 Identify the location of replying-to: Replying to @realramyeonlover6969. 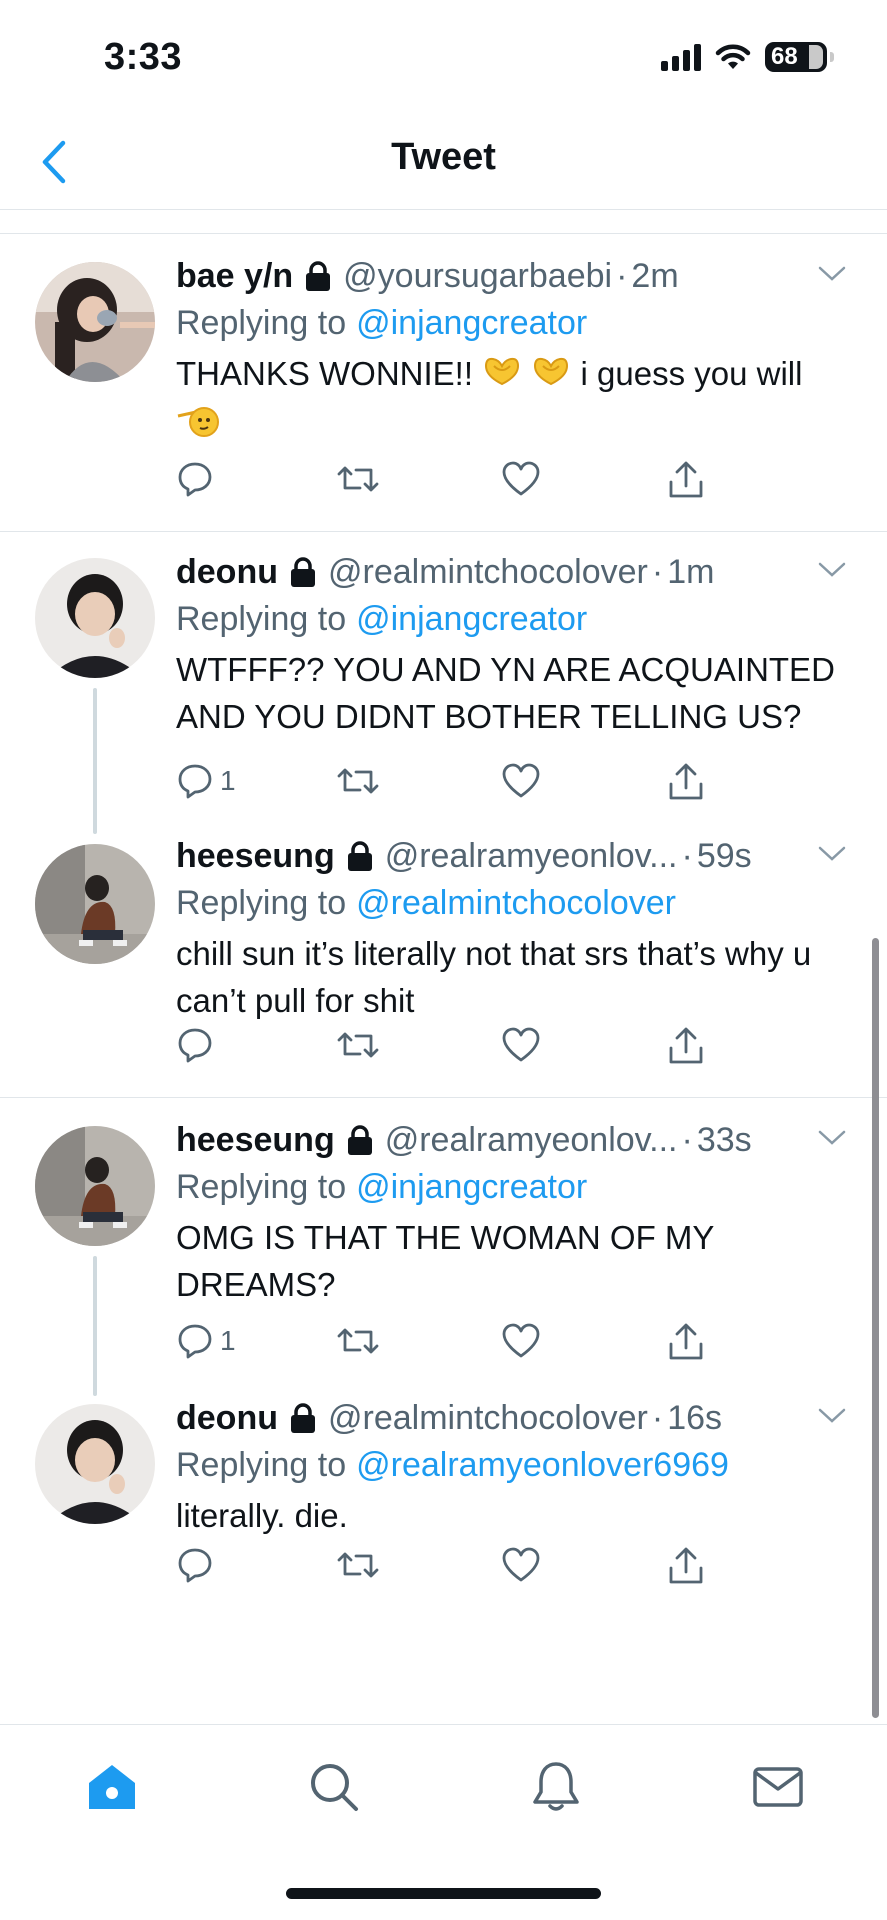
(511, 1465).